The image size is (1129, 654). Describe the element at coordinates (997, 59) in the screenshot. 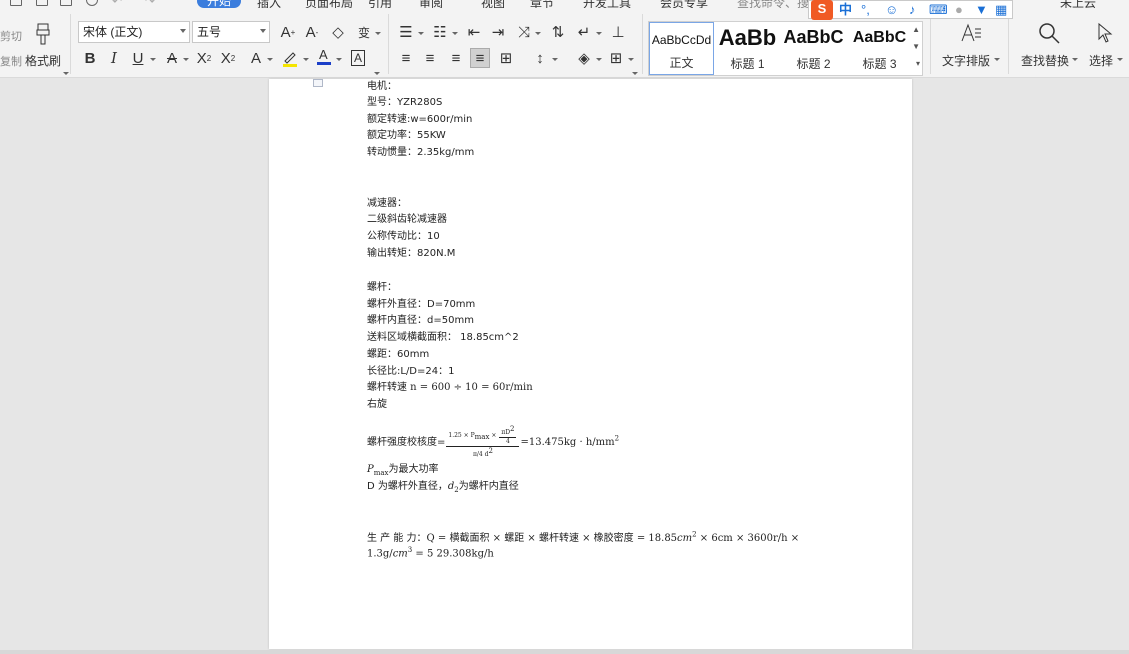

I see `text-layout-dropdown-icon` at that location.